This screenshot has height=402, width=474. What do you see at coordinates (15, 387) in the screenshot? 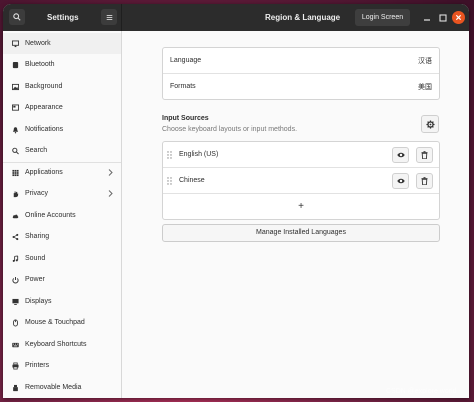
I see `media-icon` at bounding box center [15, 387].